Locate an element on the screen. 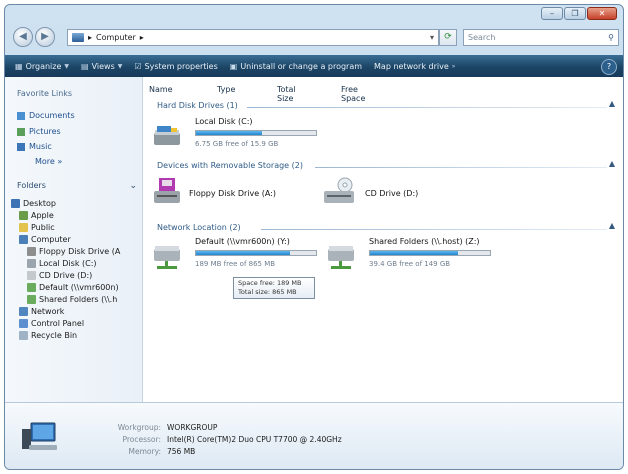  minimize-button: – is located at coordinates (552, 13).